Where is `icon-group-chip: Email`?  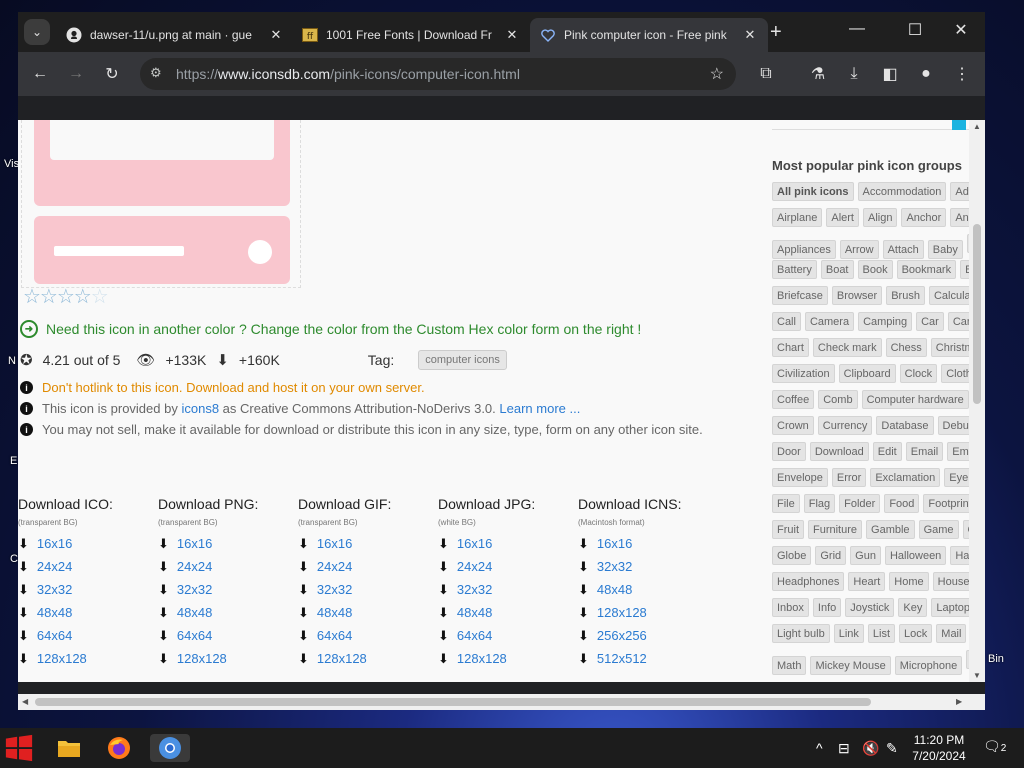
icon-group-chip: Email is located at coordinates (924, 451).